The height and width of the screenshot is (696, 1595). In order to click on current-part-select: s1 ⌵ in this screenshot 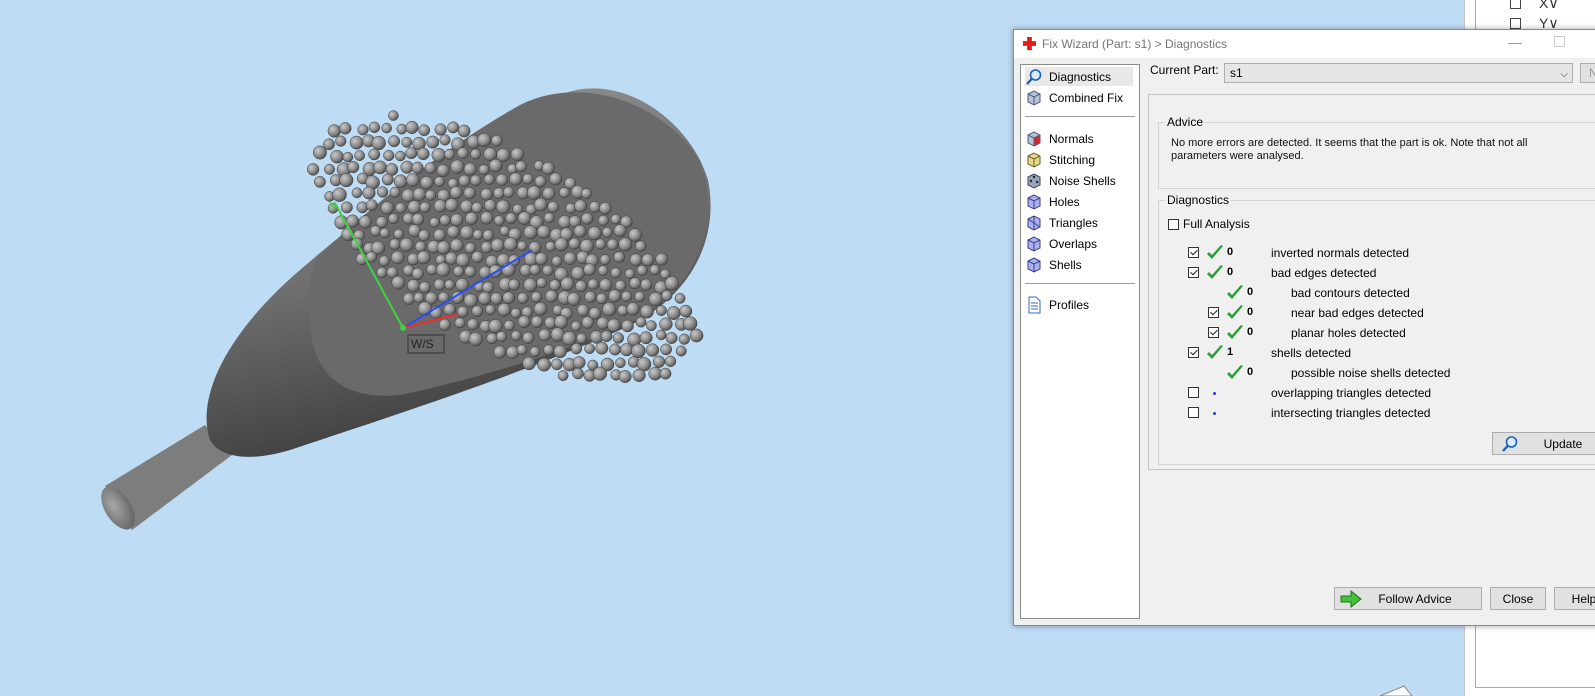, I will do `click(1398, 73)`.